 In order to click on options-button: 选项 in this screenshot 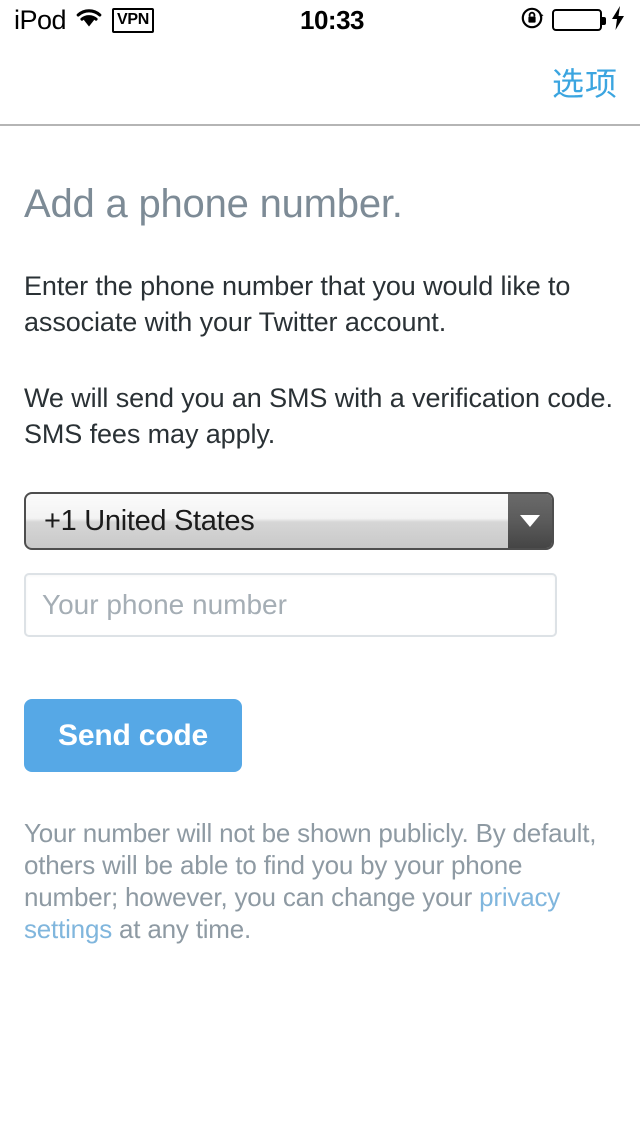, I will do `click(585, 82)`.